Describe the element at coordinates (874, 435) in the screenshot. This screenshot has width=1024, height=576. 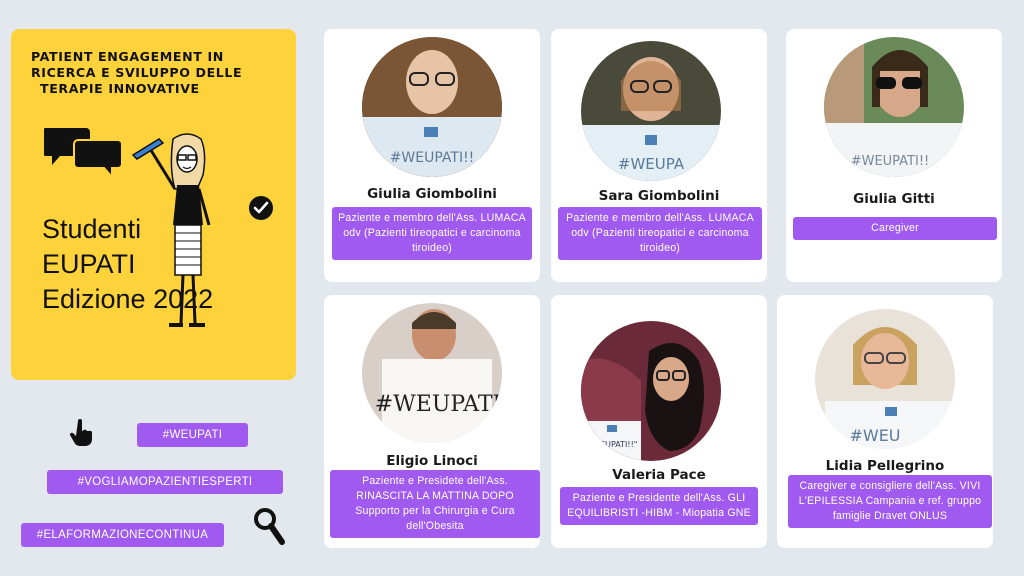
I see `sign-text: #WEU` at that location.